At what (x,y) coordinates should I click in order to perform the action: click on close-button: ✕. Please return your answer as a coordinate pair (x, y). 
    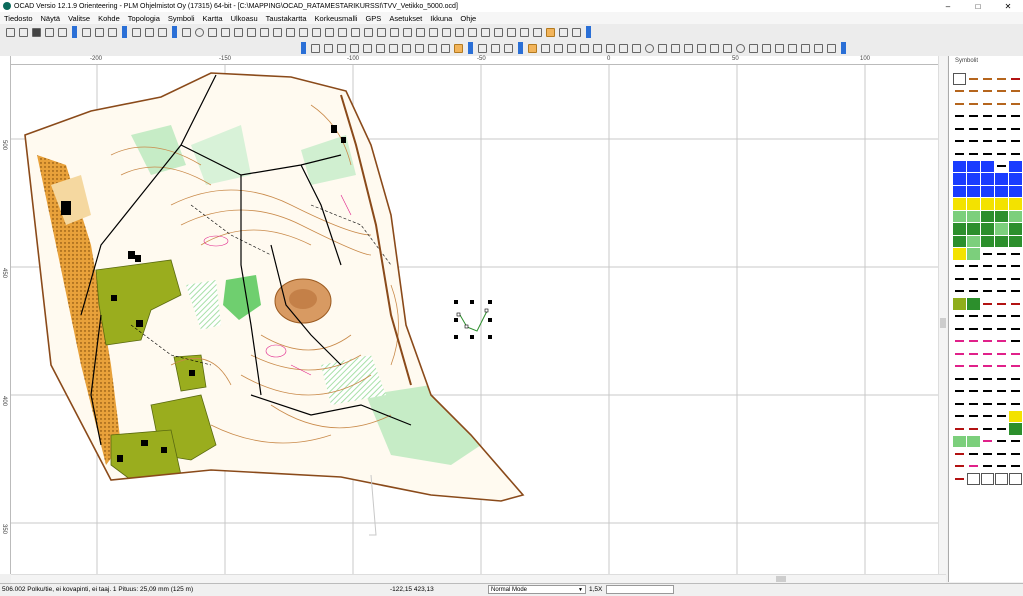
    Looking at the image, I should click on (1008, 6).